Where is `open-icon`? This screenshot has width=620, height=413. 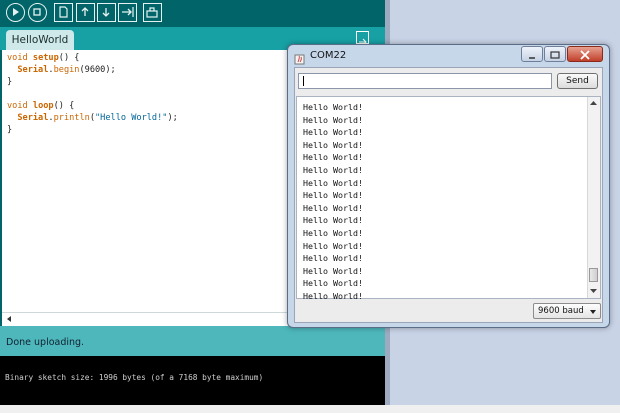
open-icon is located at coordinates (85, 12).